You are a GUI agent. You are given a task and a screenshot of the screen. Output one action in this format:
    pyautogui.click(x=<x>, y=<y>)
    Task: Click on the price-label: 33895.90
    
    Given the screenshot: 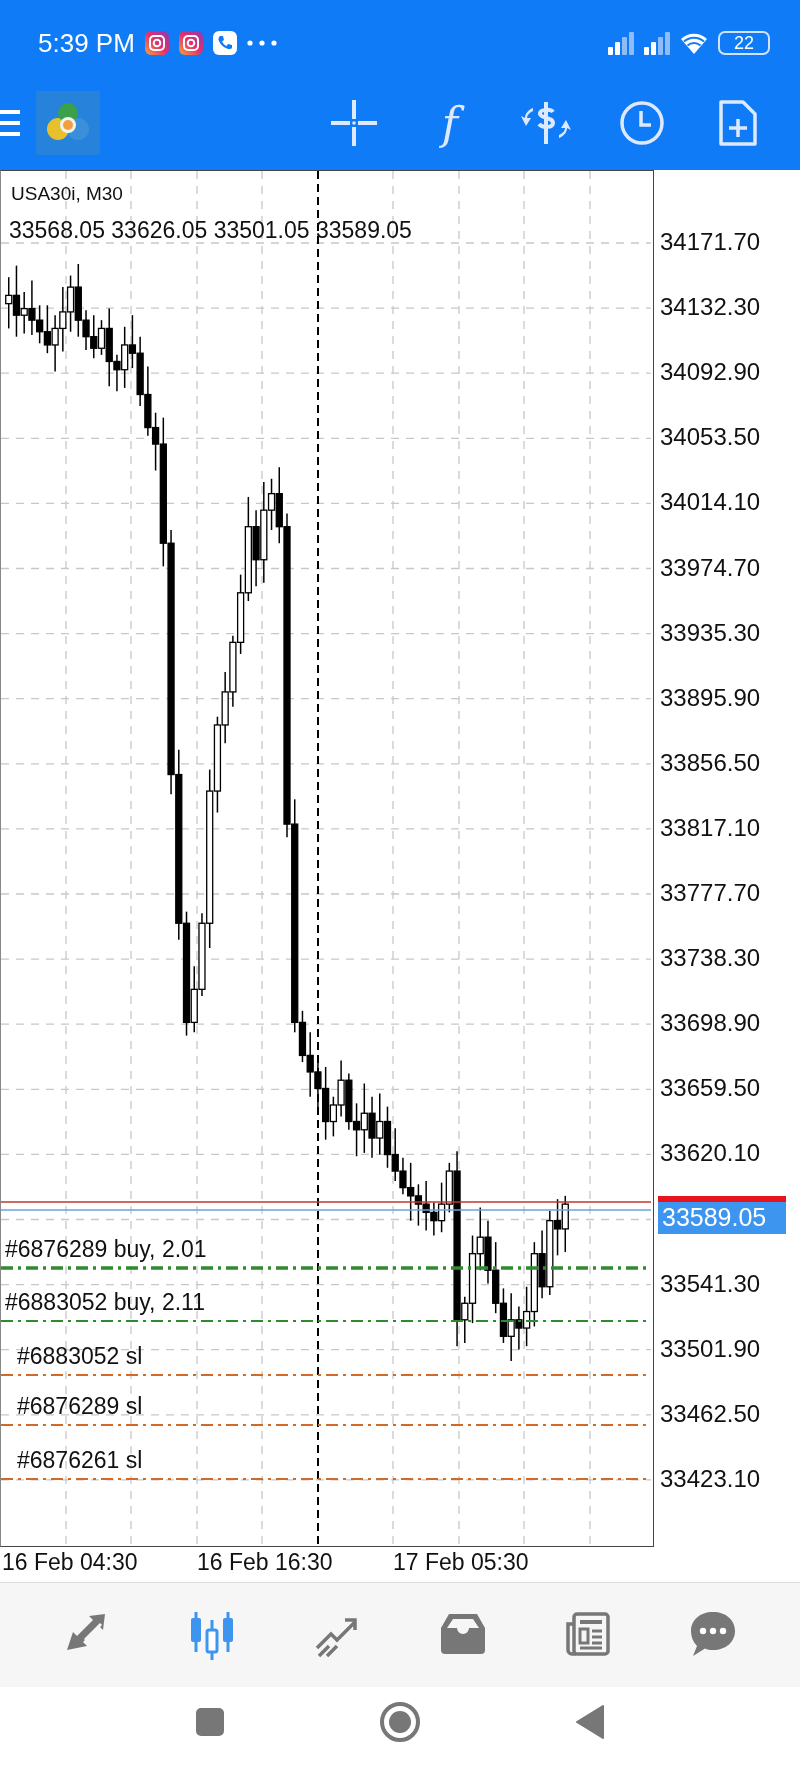 What is the action you would take?
    pyautogui.click(x=710, y=697)
    